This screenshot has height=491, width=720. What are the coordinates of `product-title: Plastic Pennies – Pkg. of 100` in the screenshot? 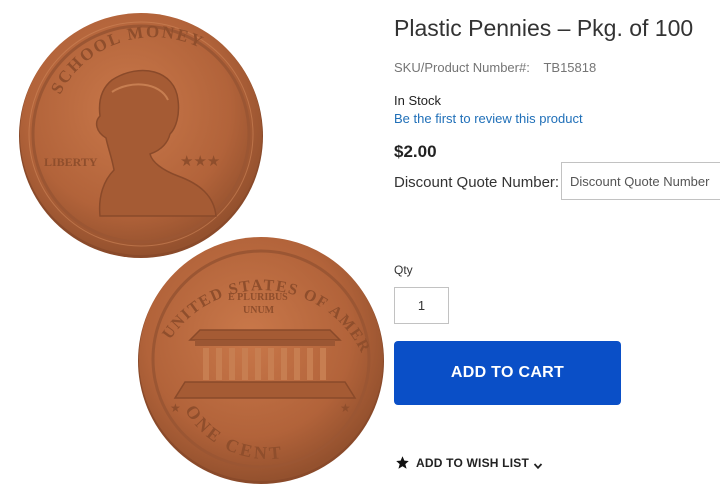 It's located at (544, 28).